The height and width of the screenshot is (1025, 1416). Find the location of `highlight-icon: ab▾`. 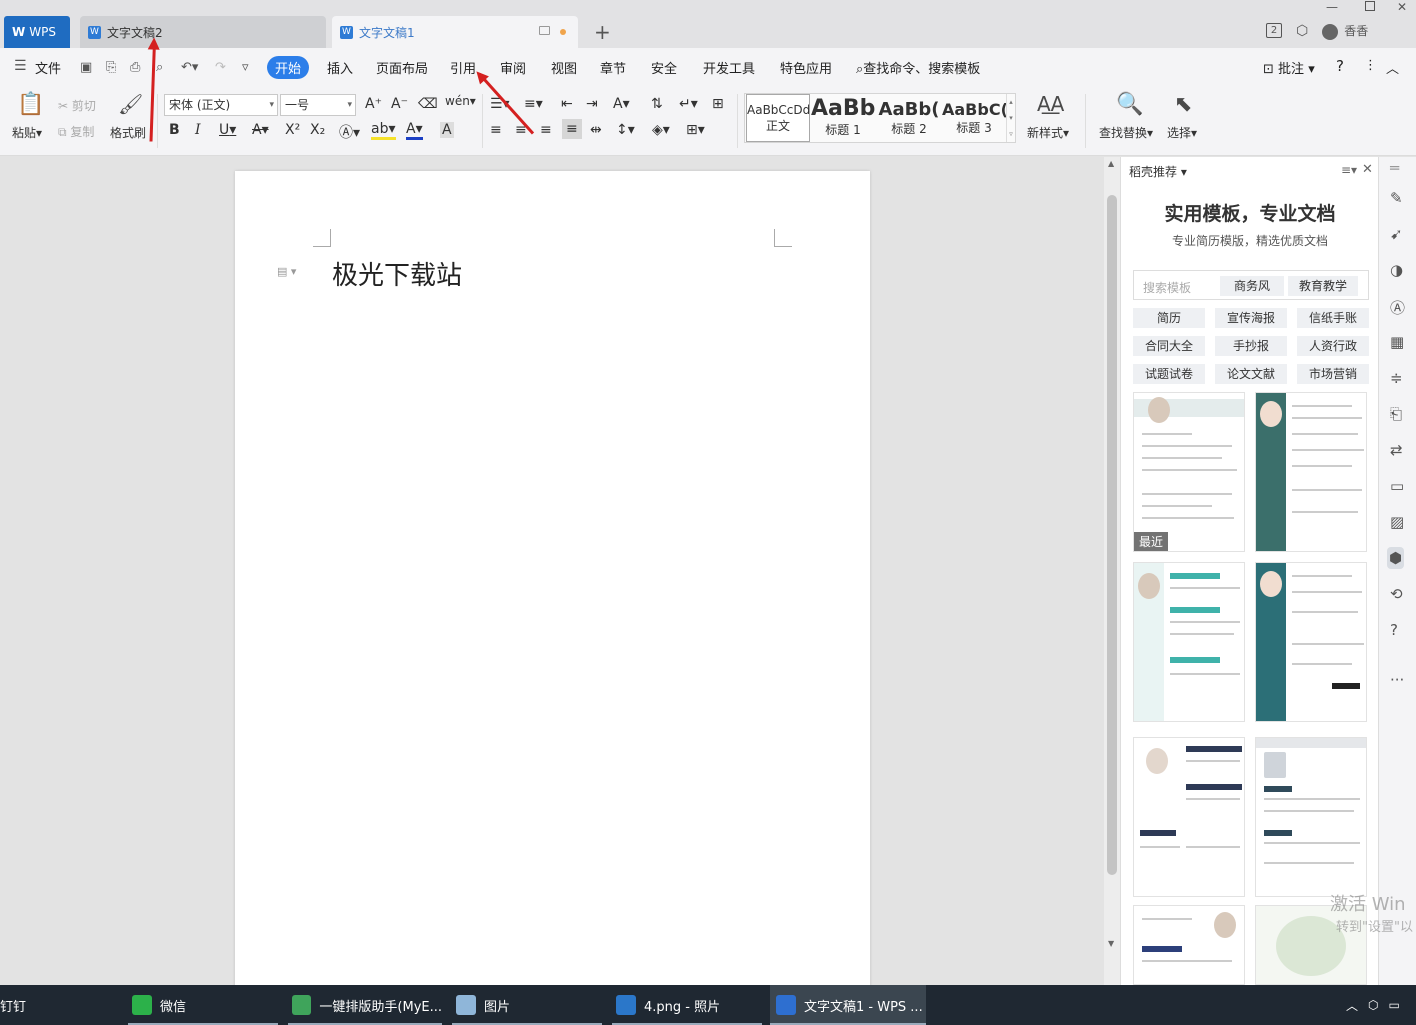

highlight-icon: ab▾ is located at coordinates (383, 131).